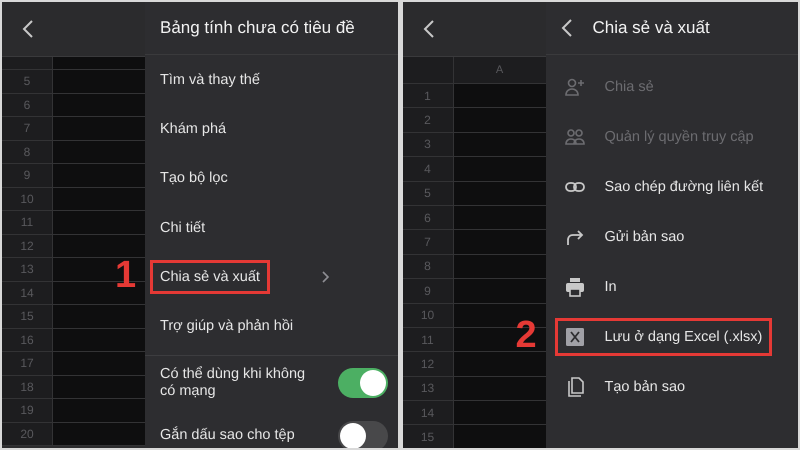 This screenshot has width=800, height=450. What do you see at coordinates (683, 337) in the screenshot?
I see `menu-item: Lưu ở dạng Excel (.xlsx)` at bounding box center [683, 337].